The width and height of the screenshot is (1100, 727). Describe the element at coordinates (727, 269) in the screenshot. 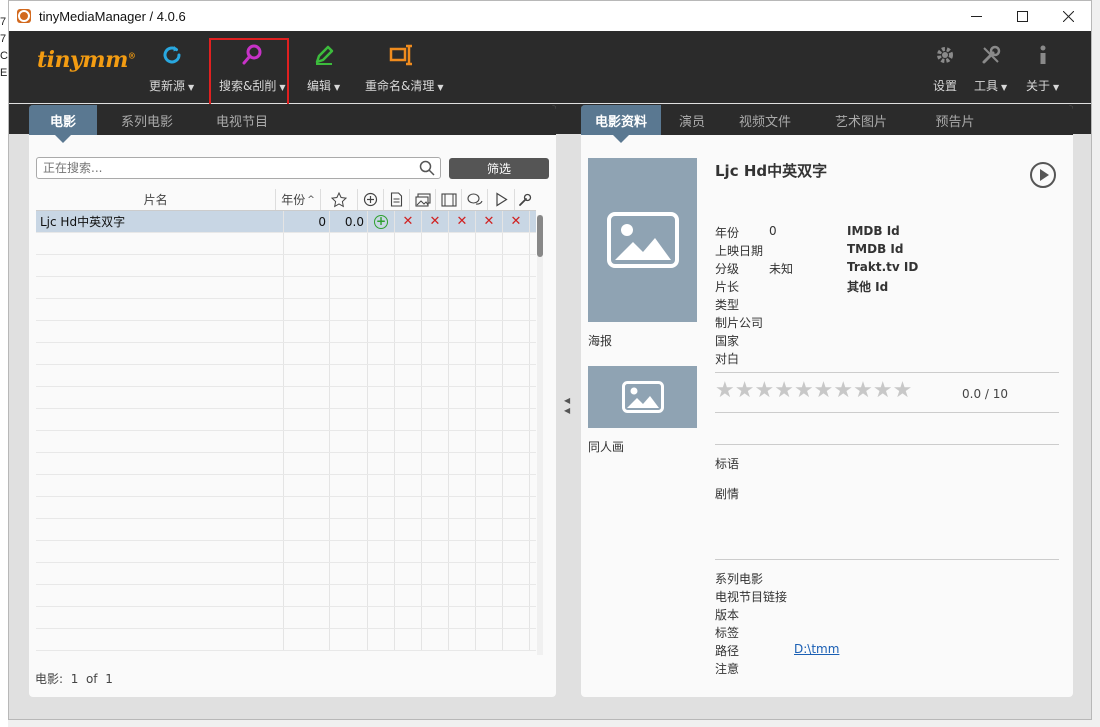

I see `field-certification-label: 分级` at that location.